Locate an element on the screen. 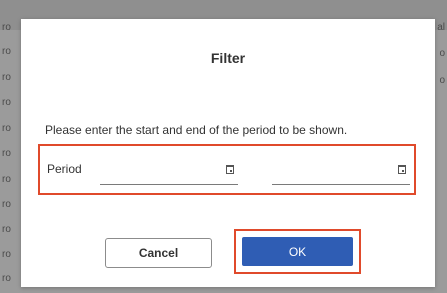  ok-button: OK is located at coordinates (297, 251).